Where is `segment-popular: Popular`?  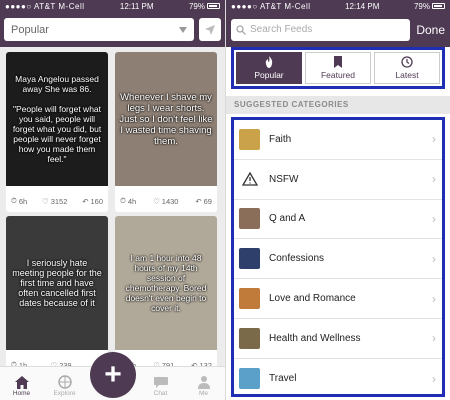
segment-popular: Popular is located at coordinates (269, 68).